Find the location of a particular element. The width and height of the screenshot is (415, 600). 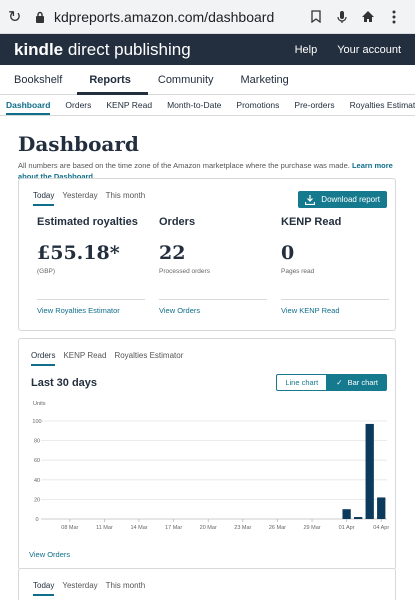

x-tick-label: 20 Mar is located at coordinates (208, 528).